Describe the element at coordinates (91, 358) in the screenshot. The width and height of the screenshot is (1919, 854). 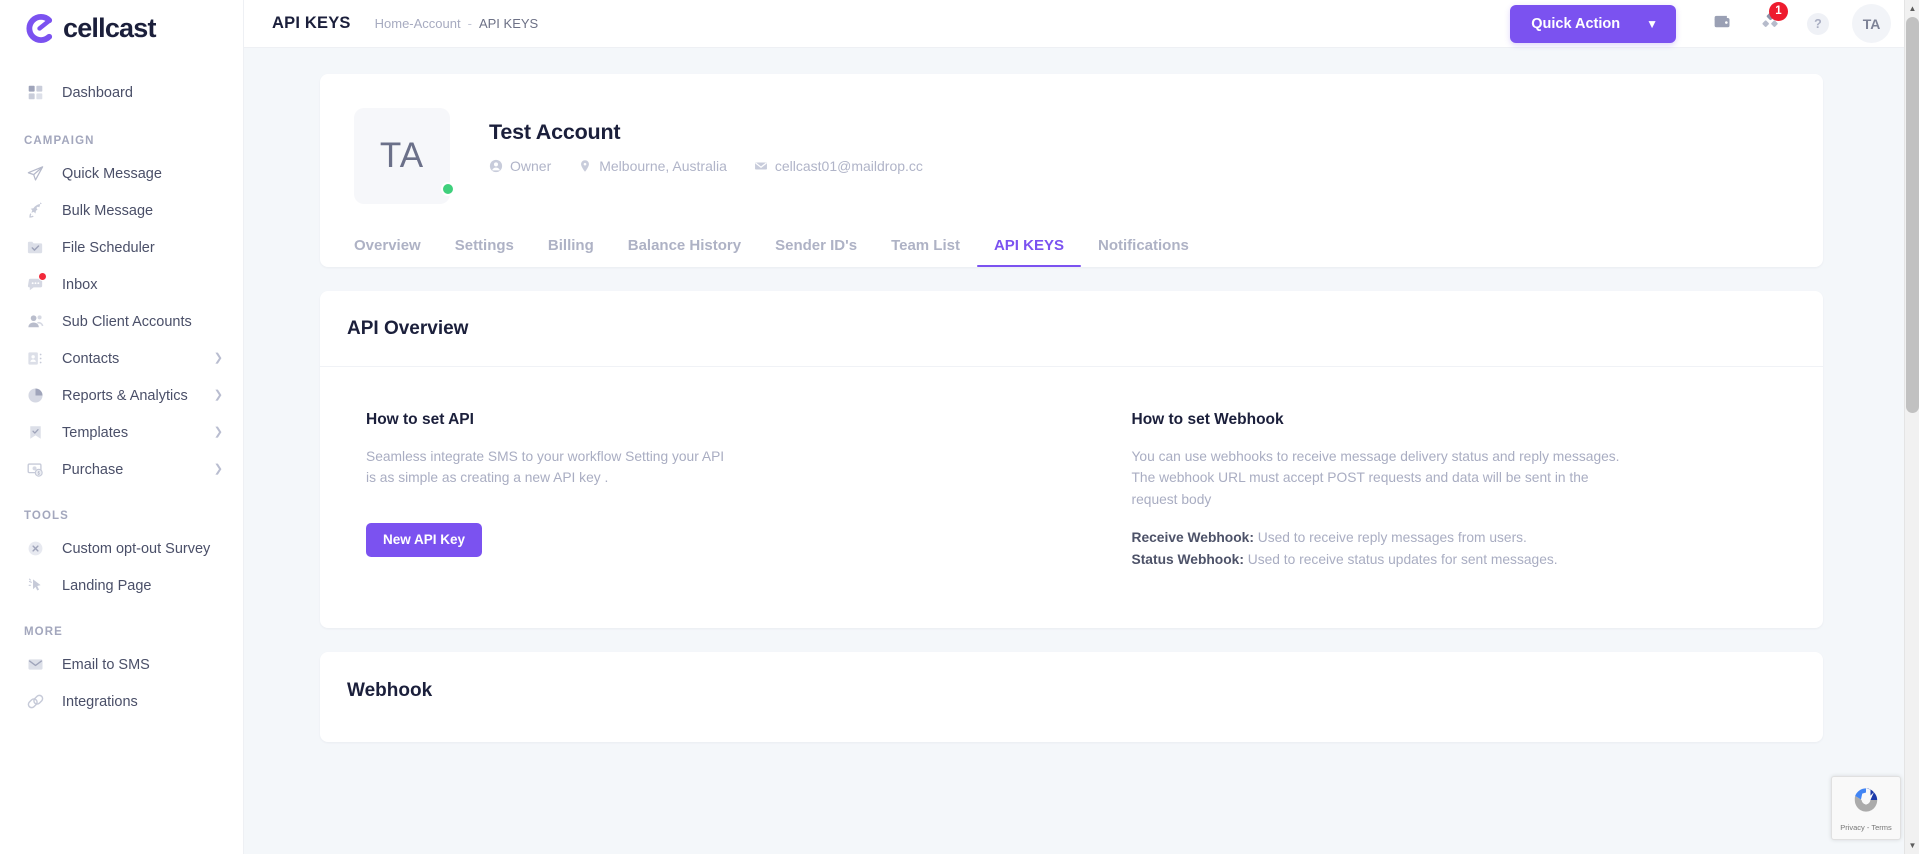
I see `sidebar-item-label: Contacts` at that location.